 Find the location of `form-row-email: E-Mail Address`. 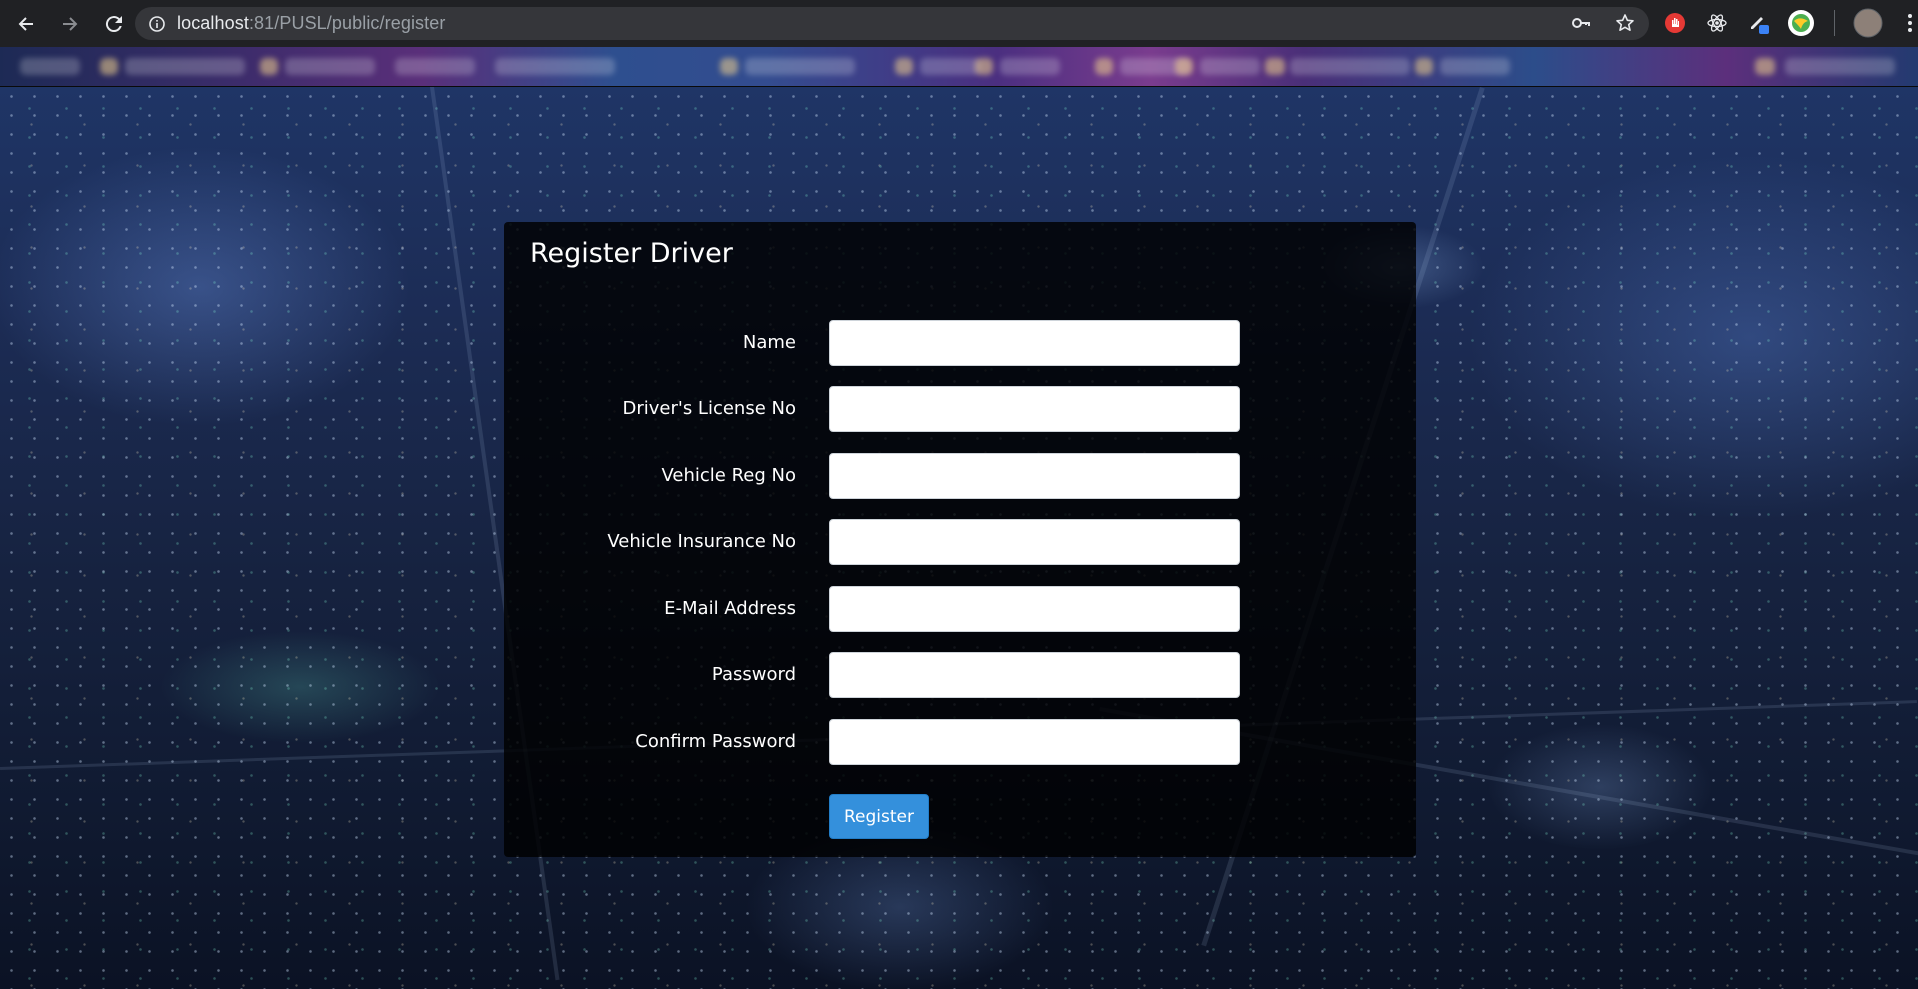

form-row-email: E-Mail Address is located at coordinates (960, 609).